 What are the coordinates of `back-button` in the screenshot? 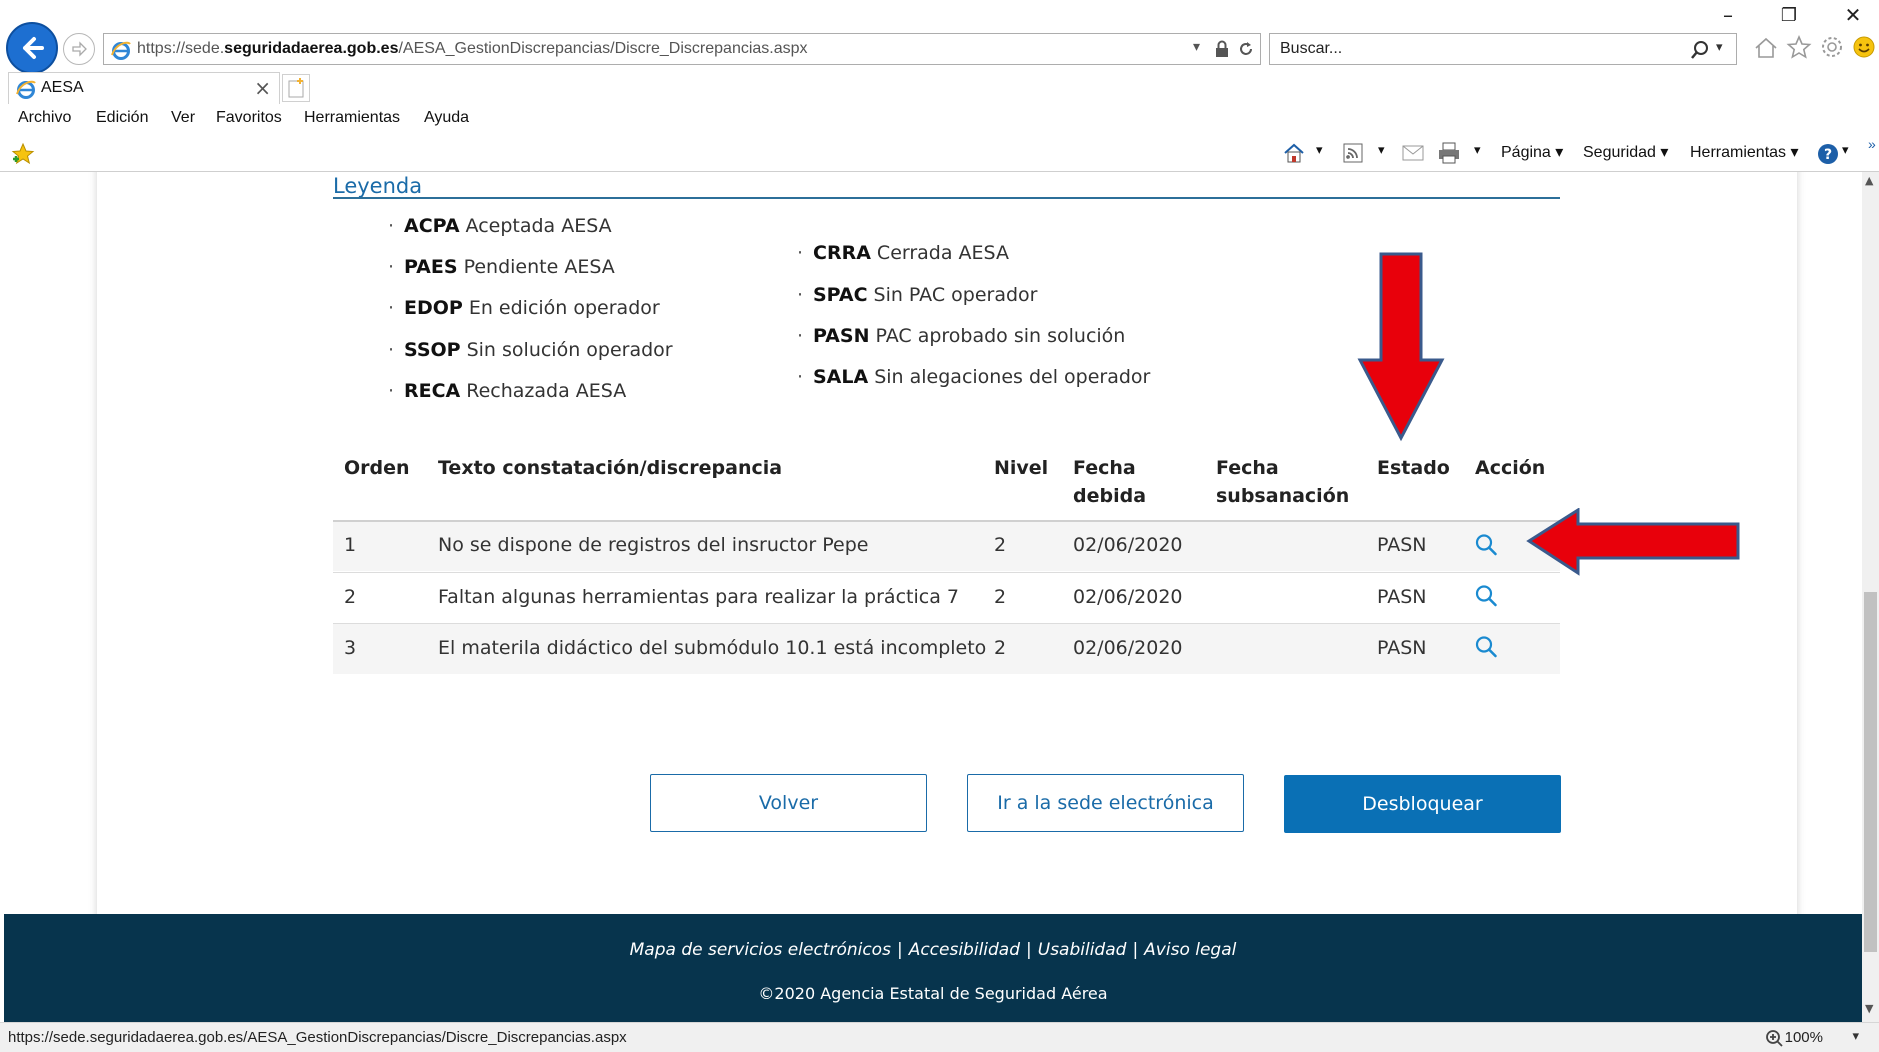 It's located at (32, 48).